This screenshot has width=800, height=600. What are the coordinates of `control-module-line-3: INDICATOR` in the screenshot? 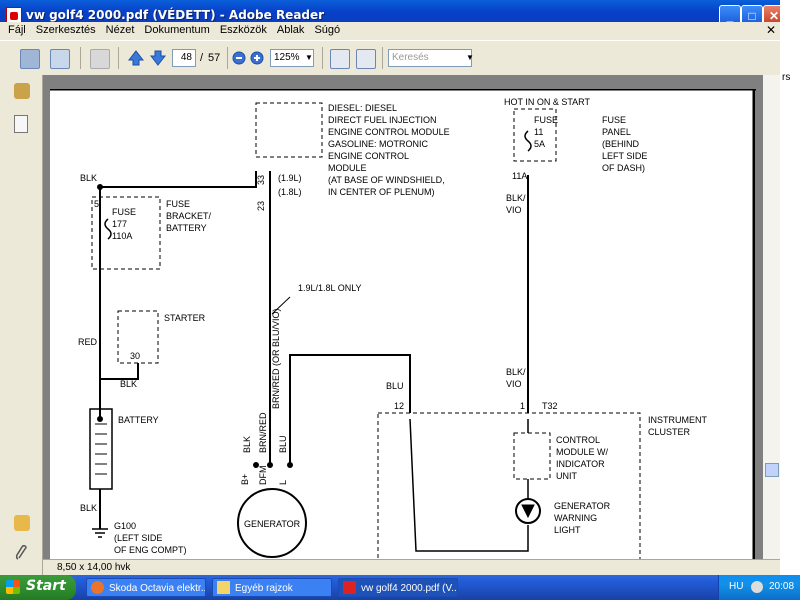 It's located at (580, 464).